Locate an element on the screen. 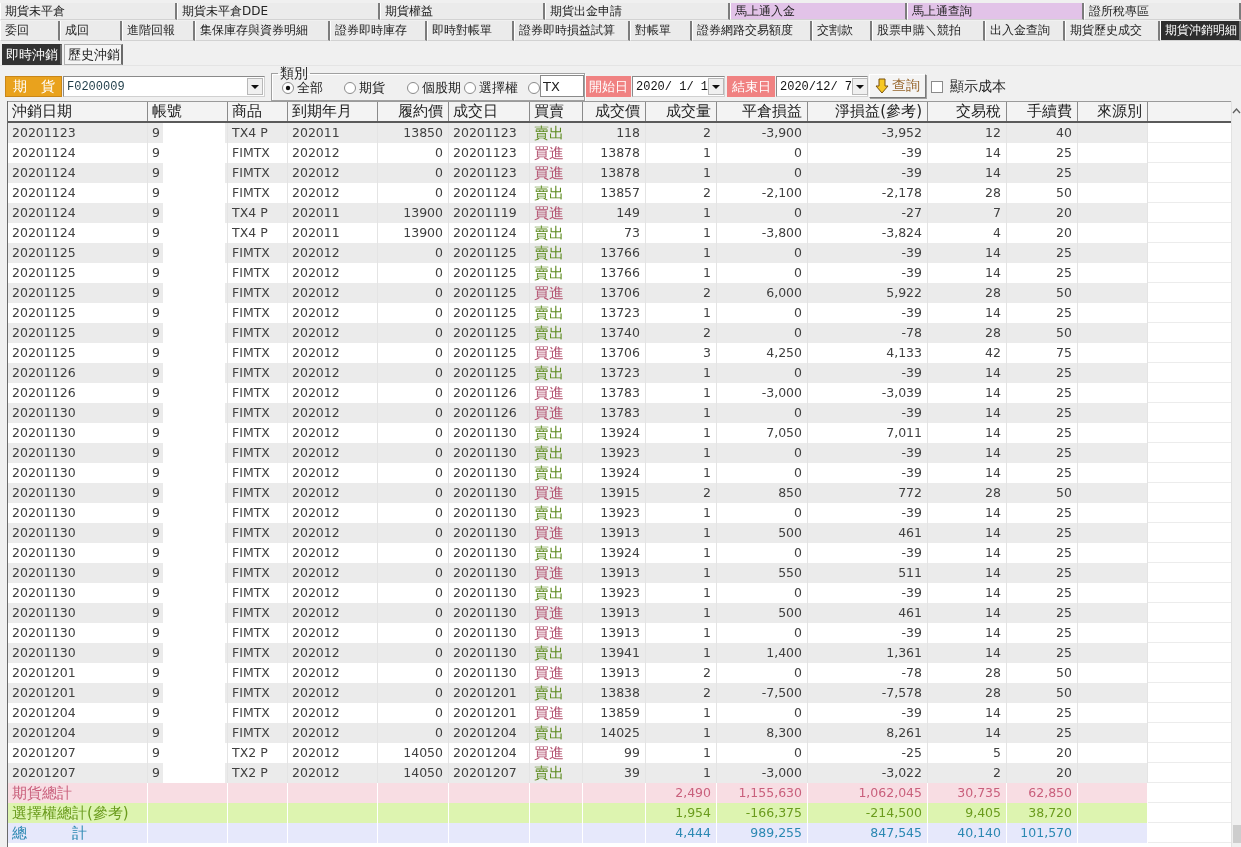  table-cell: 20201123 is located at coordinates (489, 133).